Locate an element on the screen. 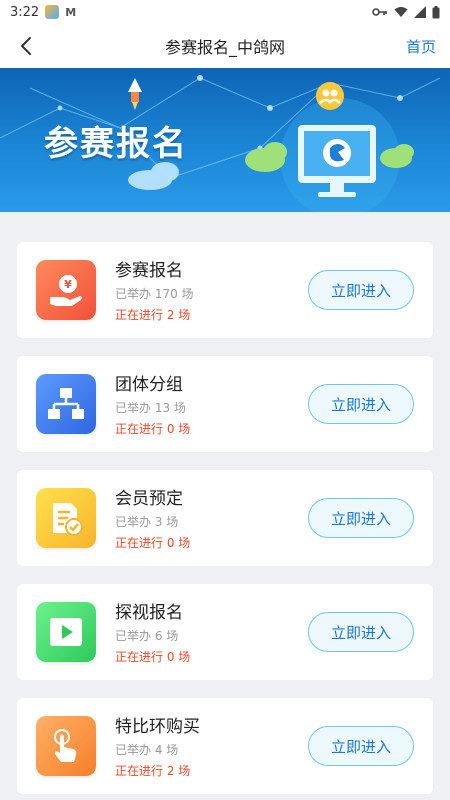 This screenshot has height=800, width=450. card-held-count: 已举办 170 场 is located at coordinates (154, 294).